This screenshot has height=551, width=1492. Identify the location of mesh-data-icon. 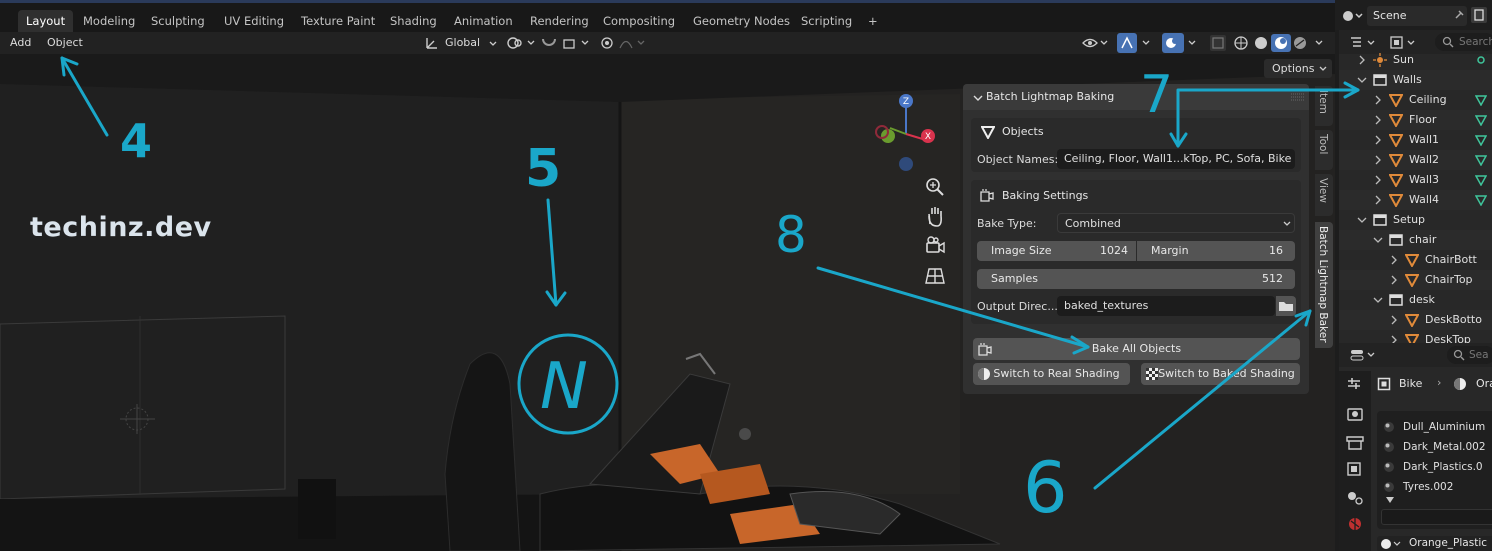
(1481, 200).